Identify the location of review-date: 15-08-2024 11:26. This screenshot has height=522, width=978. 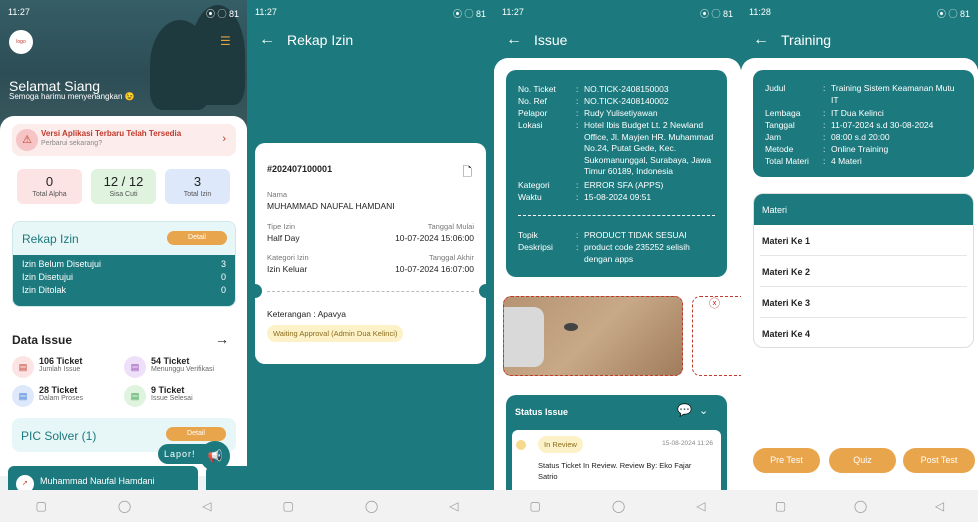
(687, 443).